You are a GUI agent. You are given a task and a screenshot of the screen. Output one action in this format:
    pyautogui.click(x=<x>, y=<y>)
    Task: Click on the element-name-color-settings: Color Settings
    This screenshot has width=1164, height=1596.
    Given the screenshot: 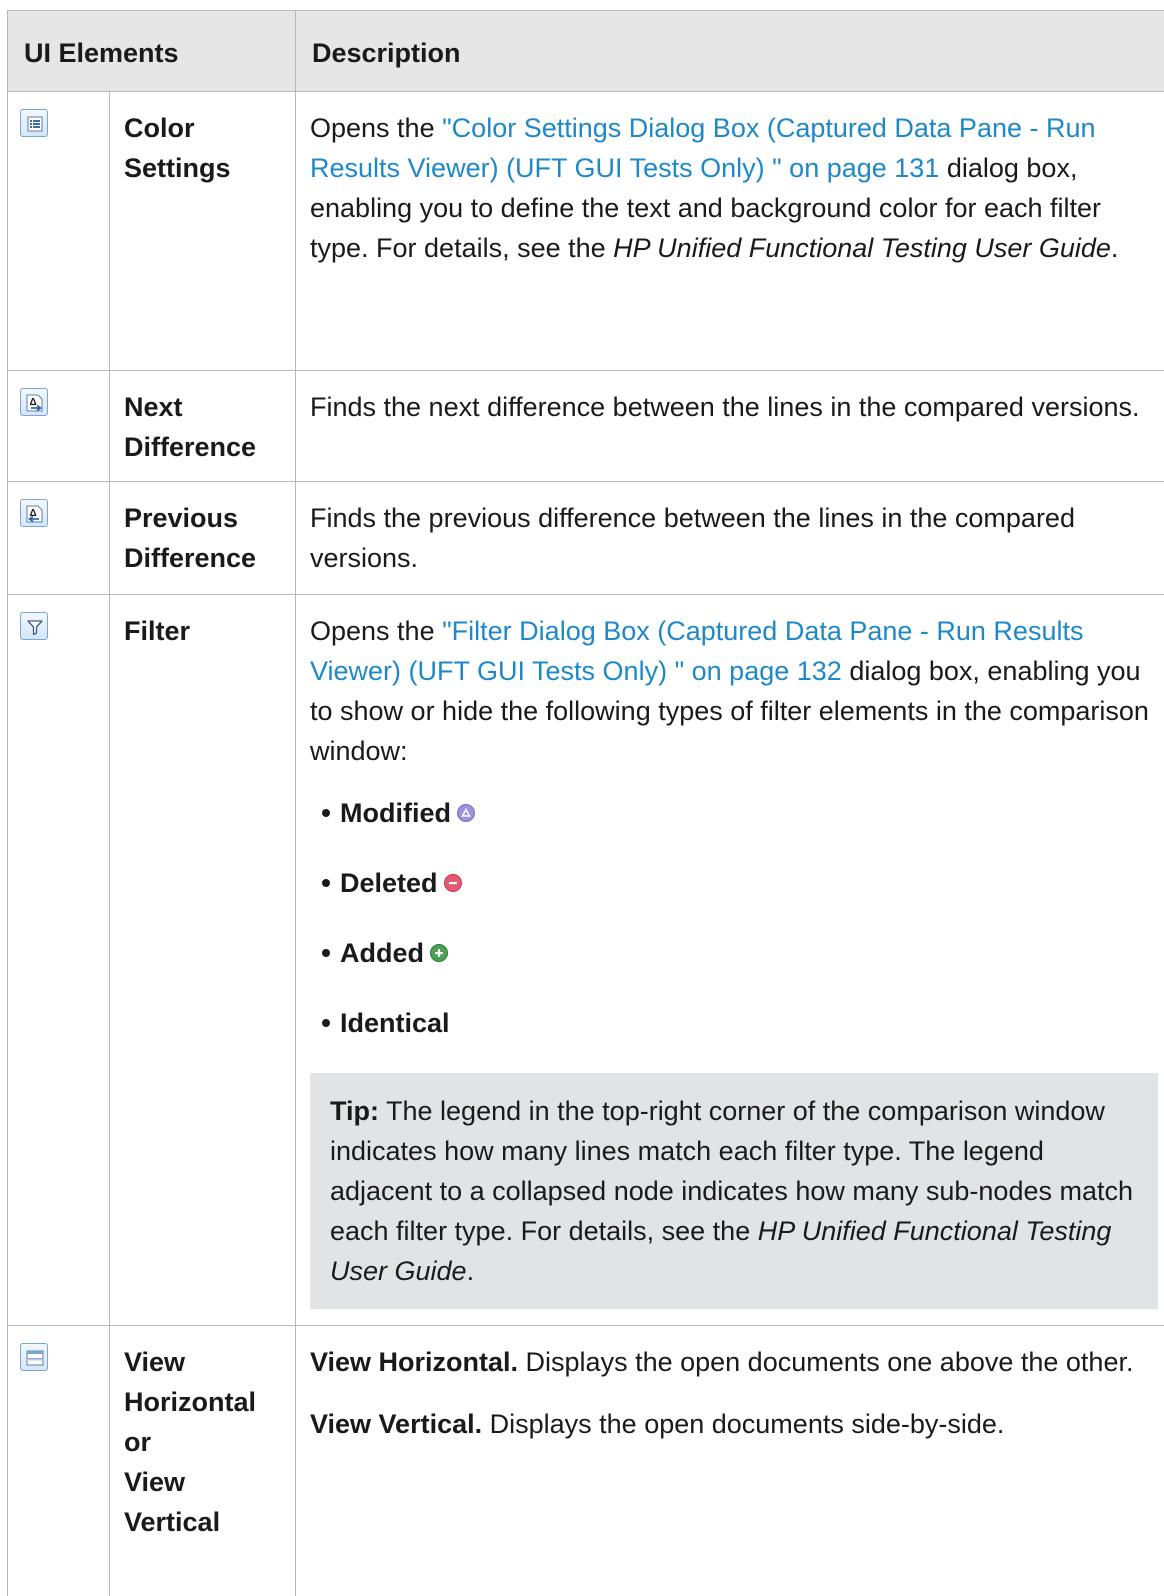 What is the action you would take?
    pyautogui.click(x=203, y=231)
    